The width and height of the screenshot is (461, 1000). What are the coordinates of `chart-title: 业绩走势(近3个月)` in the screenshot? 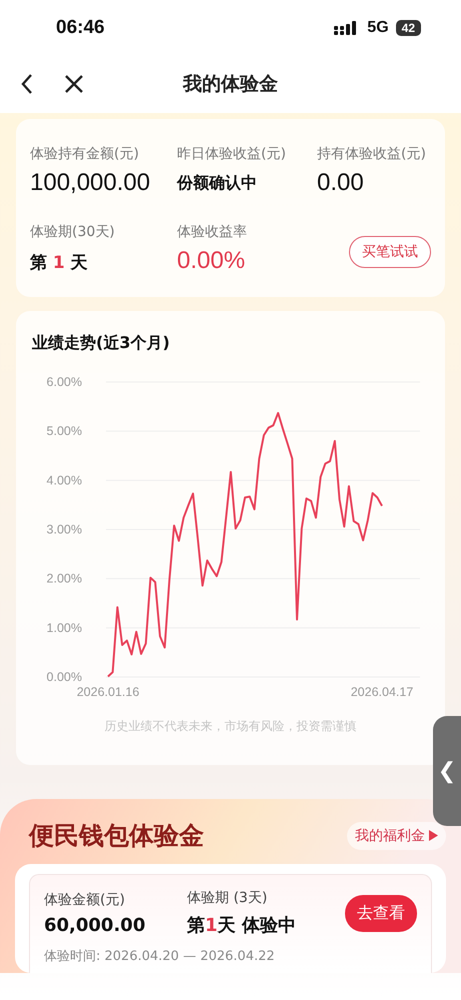 It's located at (101, 343).